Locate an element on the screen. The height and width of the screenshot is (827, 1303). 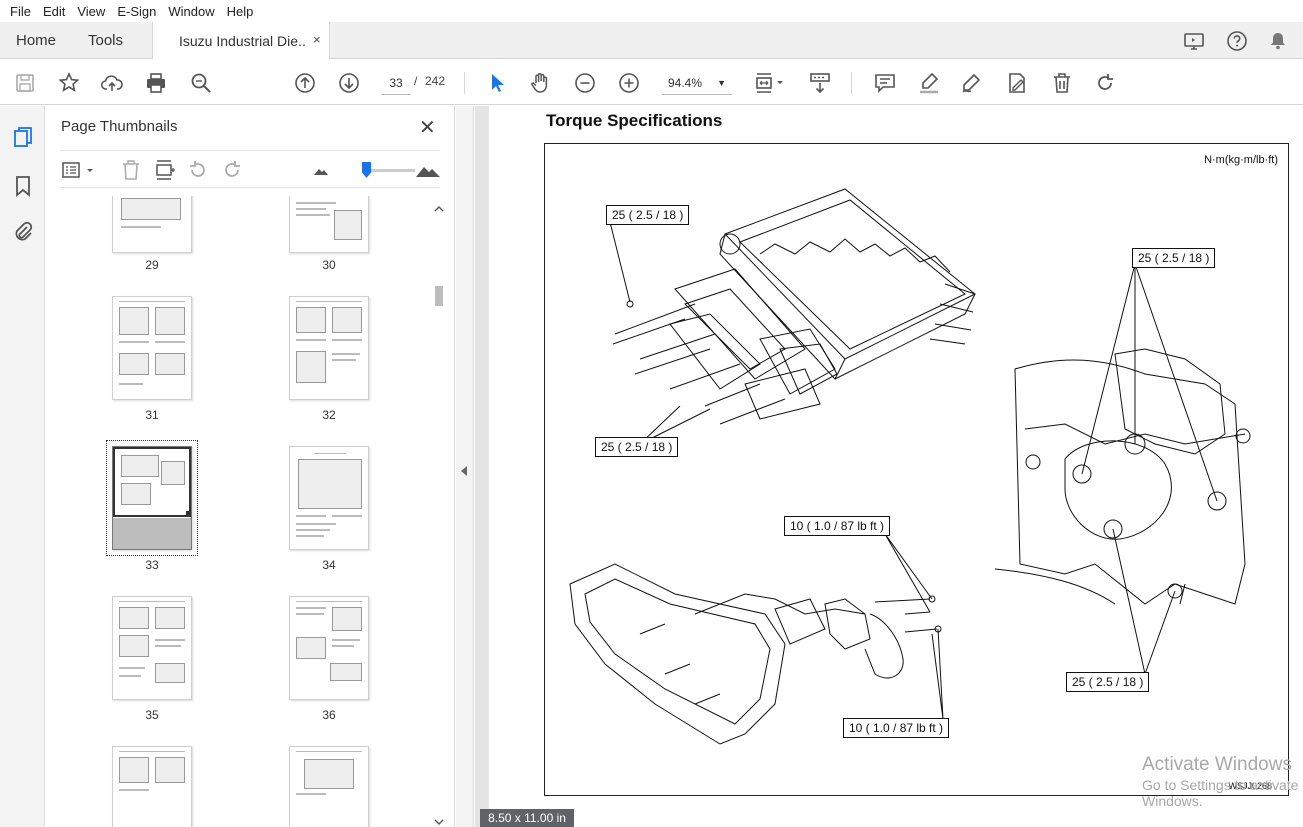
hand-tool-icon is located at coordinates (540, 83).